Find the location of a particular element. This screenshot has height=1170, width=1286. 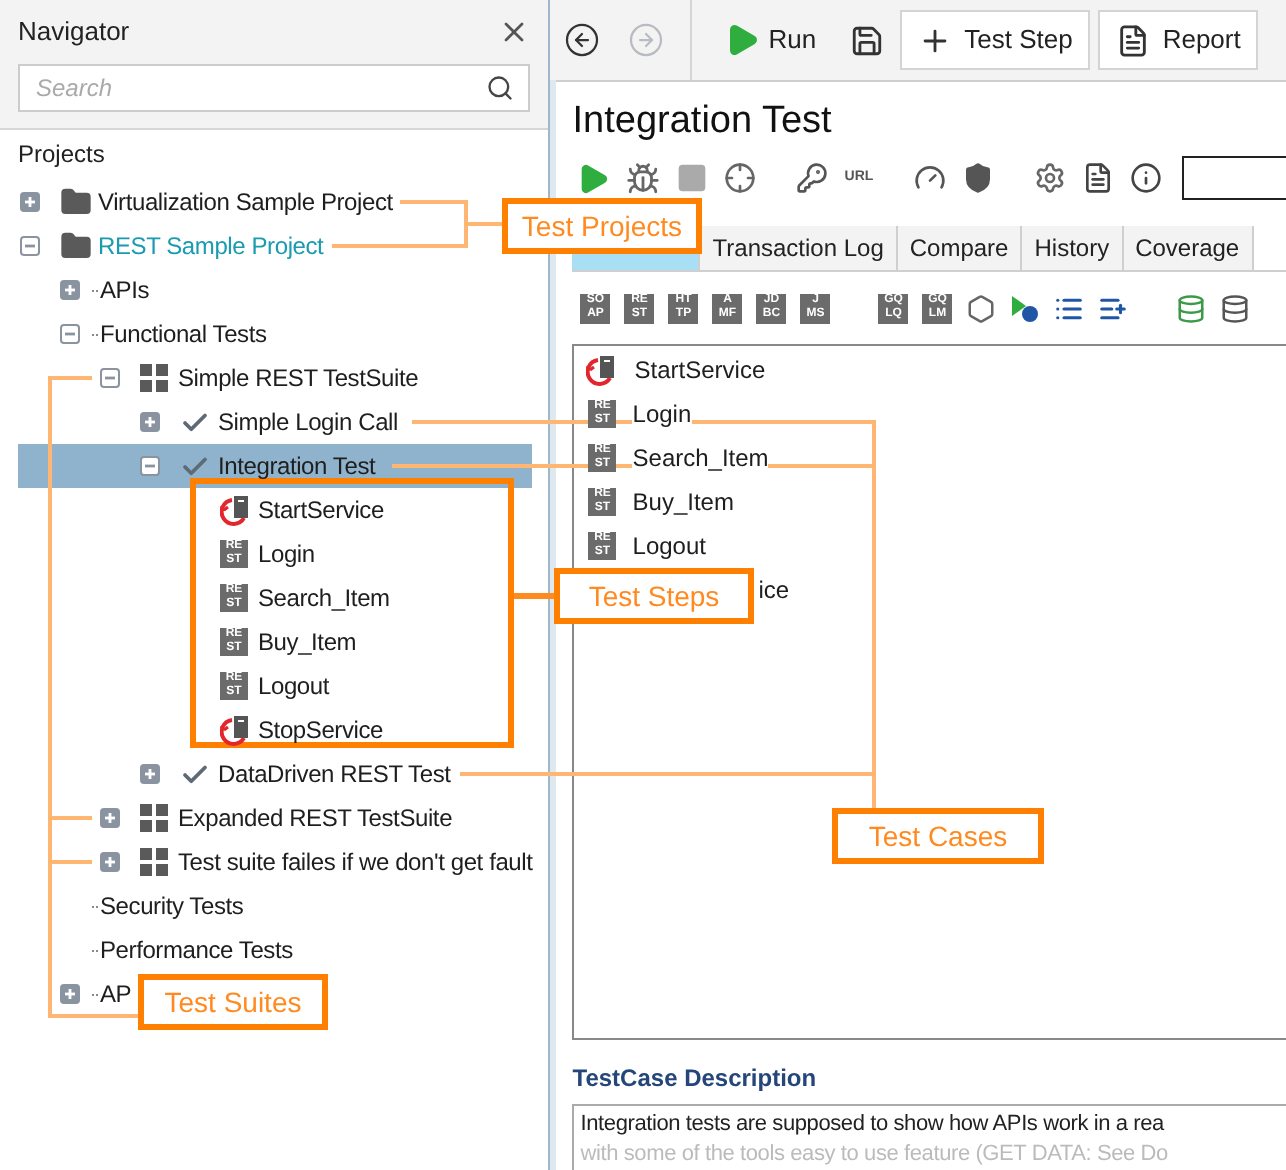

report-button: Report is located at coordinates (1178, 40).